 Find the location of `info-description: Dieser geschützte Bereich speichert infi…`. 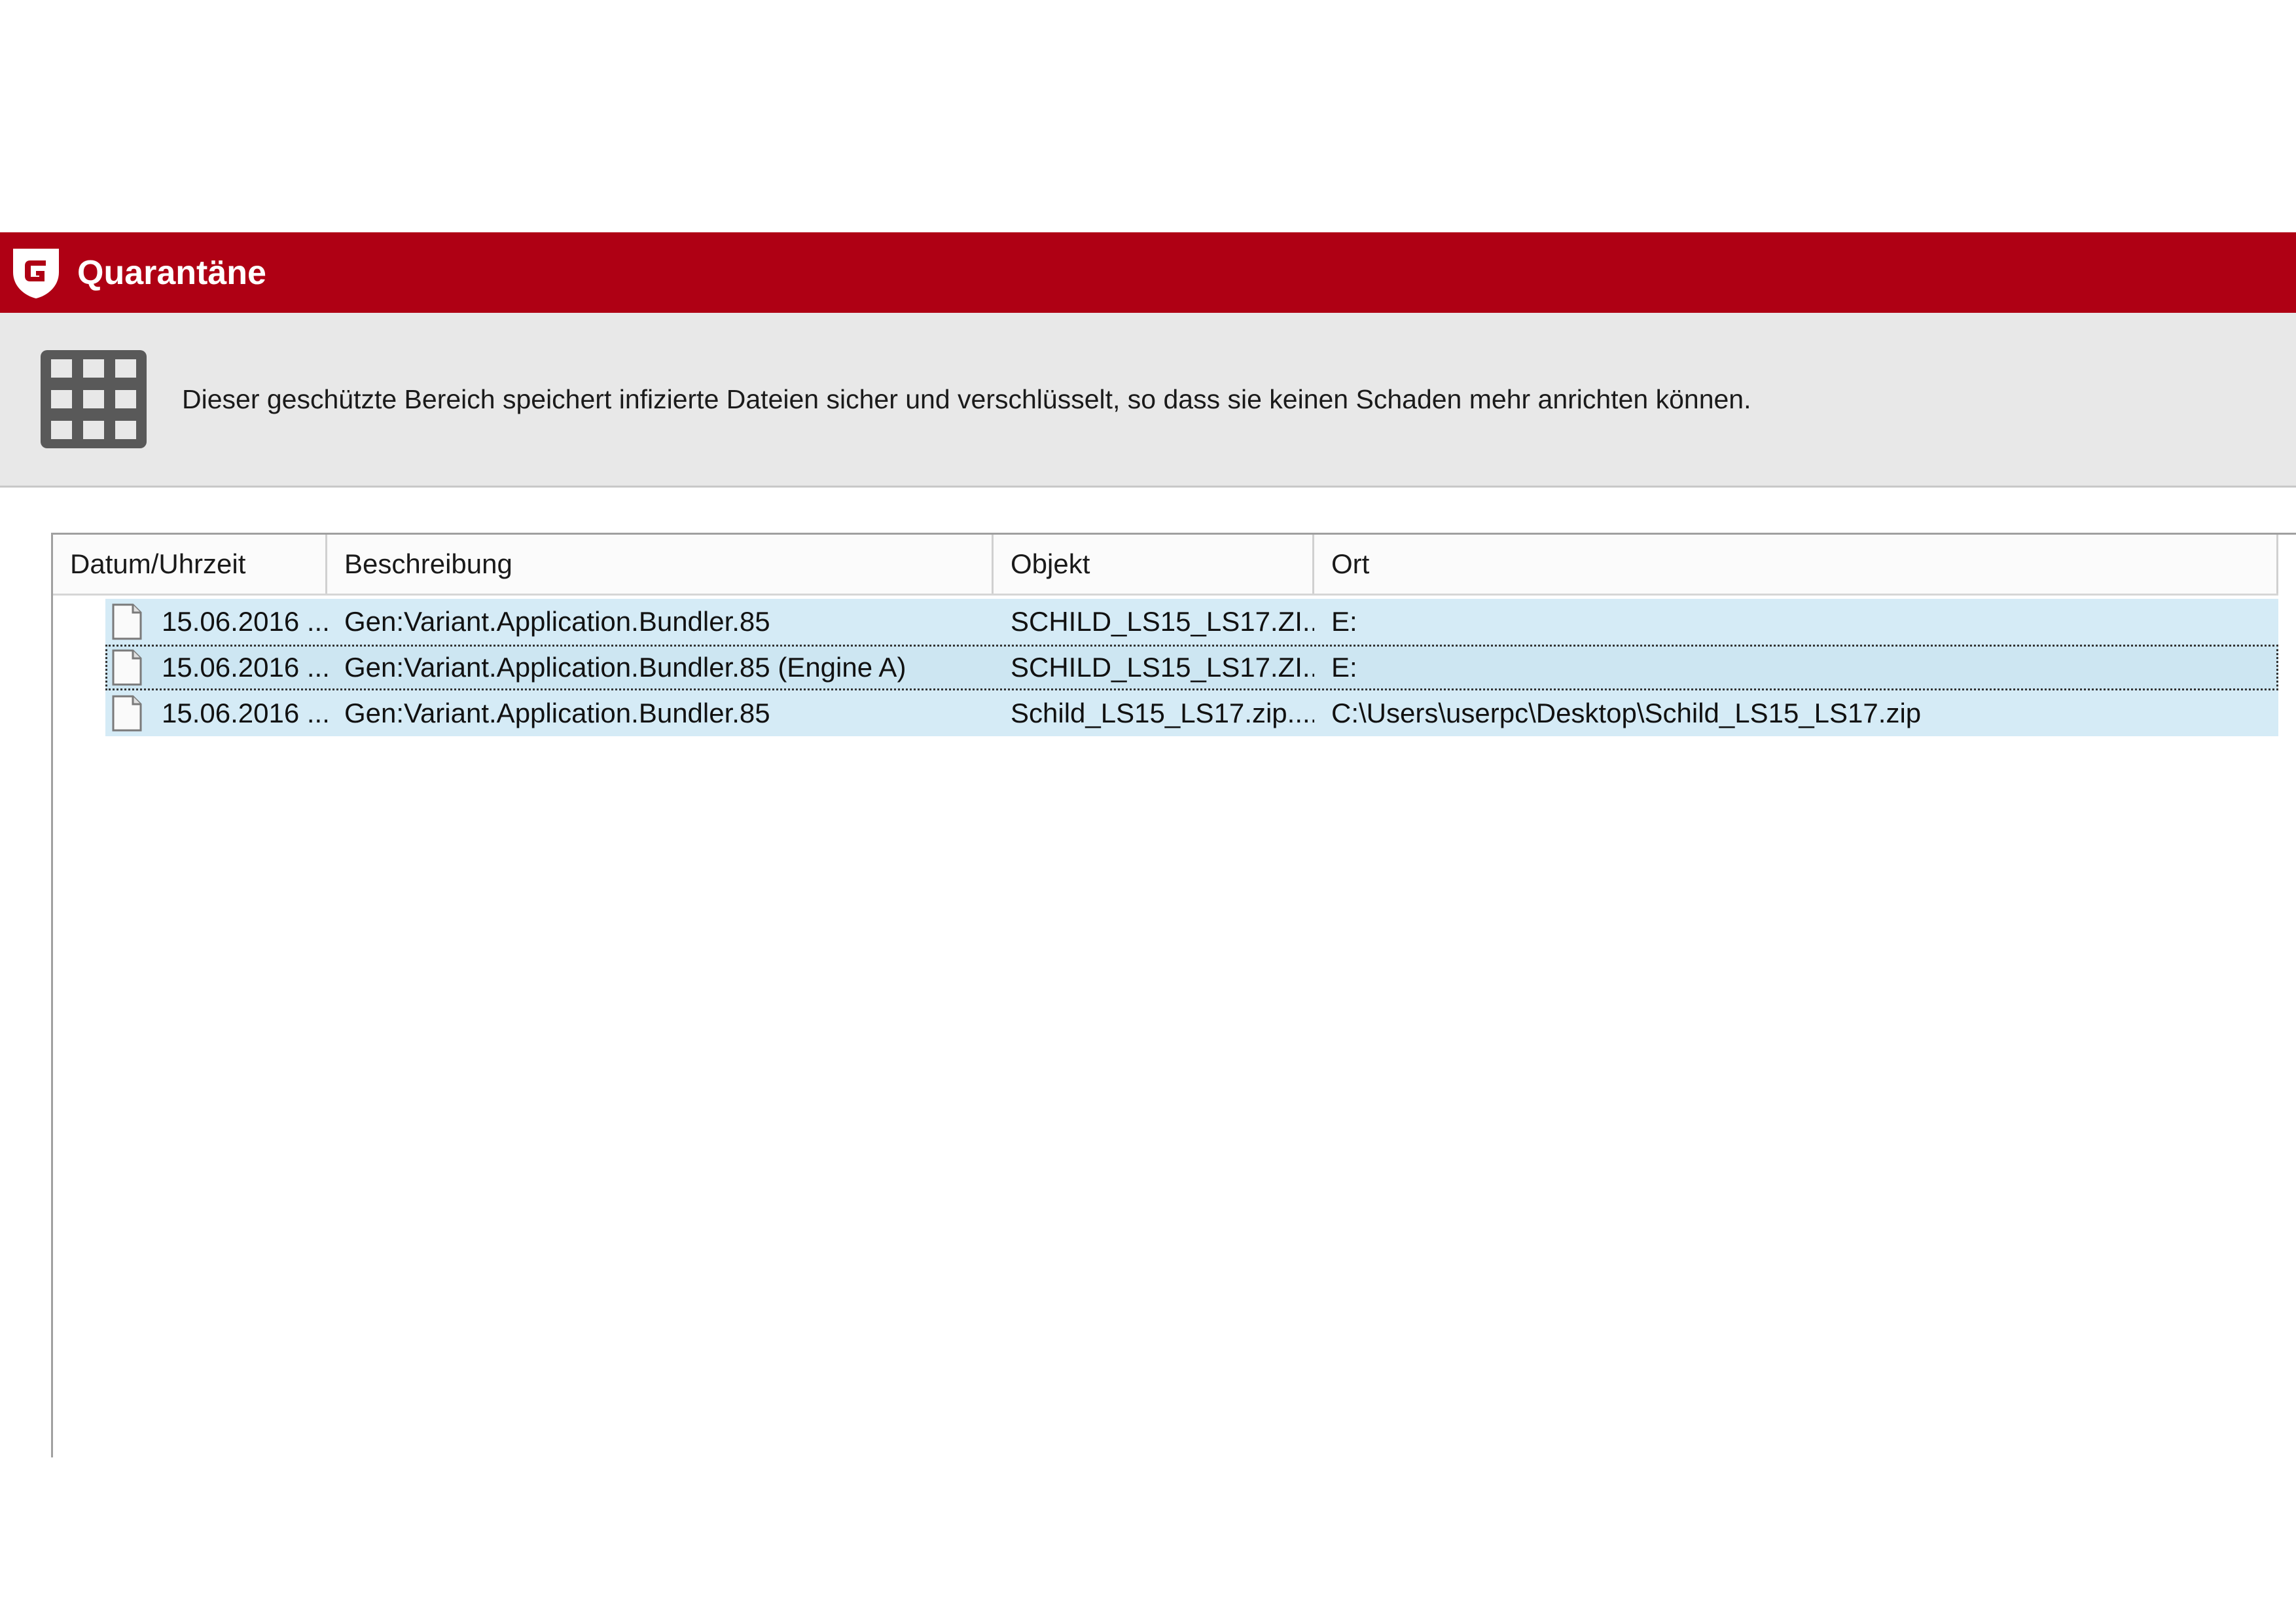

info-description: Dieser geschützte Bereich speichert infi… is located at coordinates (966, 398).